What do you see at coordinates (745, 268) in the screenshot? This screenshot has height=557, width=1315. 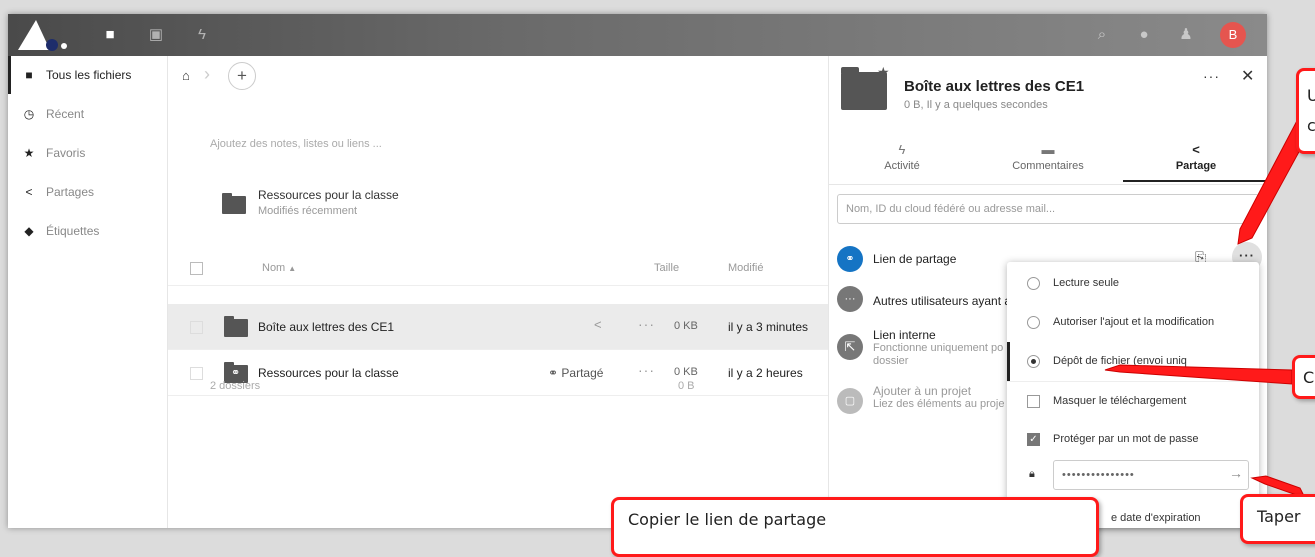 I see `column-modified: Modifié` at bounding box center [745, 268].